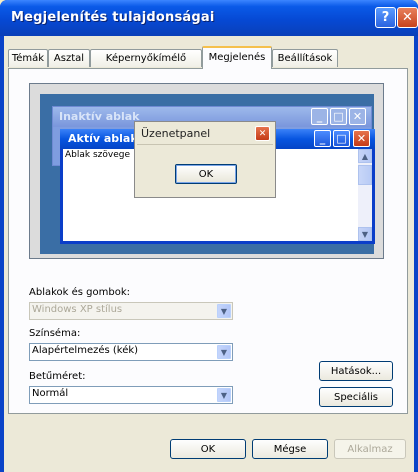 This screenshot has height=472, width=418. Describe the element at coordinates (103, 138) in the screenshot. I see `active-window-title: Aktív ablak` at that location.